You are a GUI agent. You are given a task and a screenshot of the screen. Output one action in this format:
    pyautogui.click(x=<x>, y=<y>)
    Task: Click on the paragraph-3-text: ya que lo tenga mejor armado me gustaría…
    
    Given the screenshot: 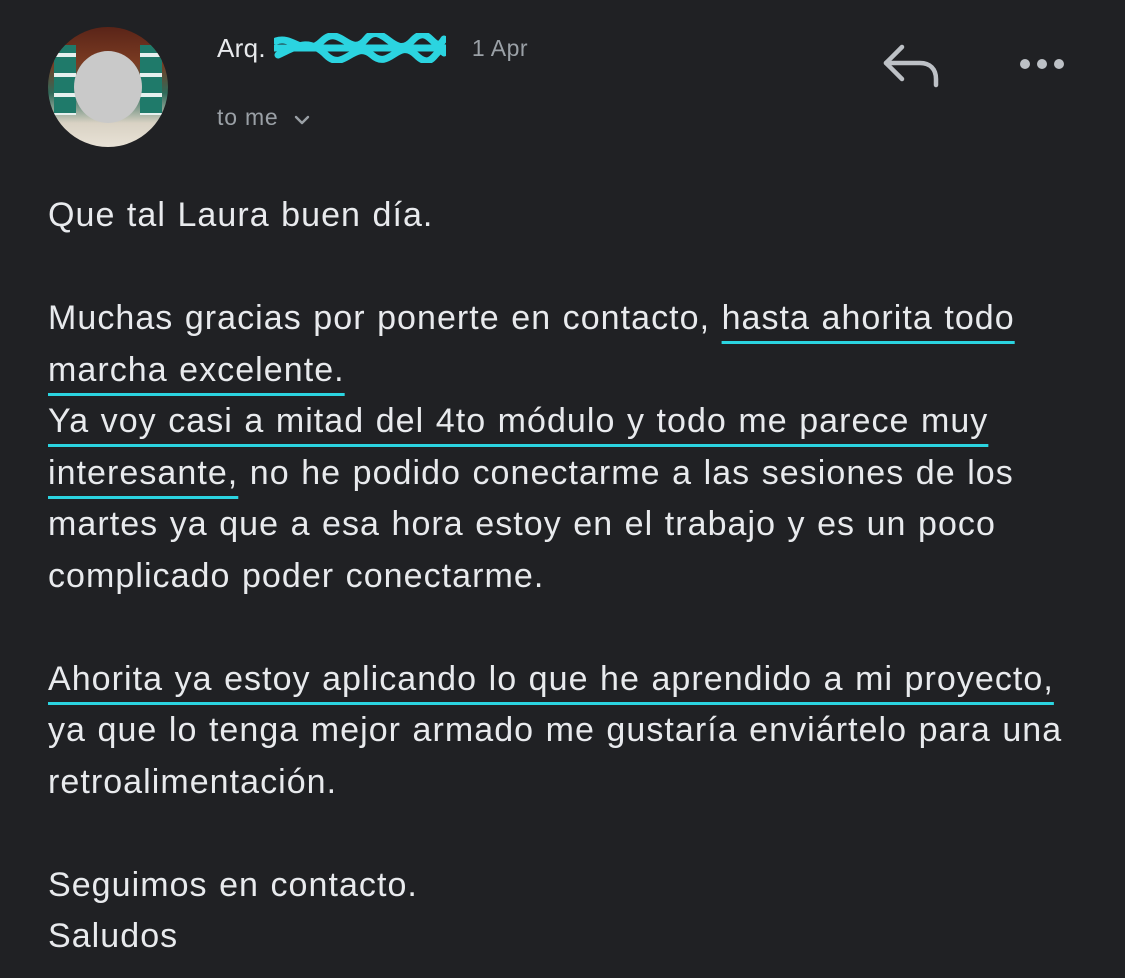 What is the action you would take?
    pyautogui.click(x=555, y=756)
    